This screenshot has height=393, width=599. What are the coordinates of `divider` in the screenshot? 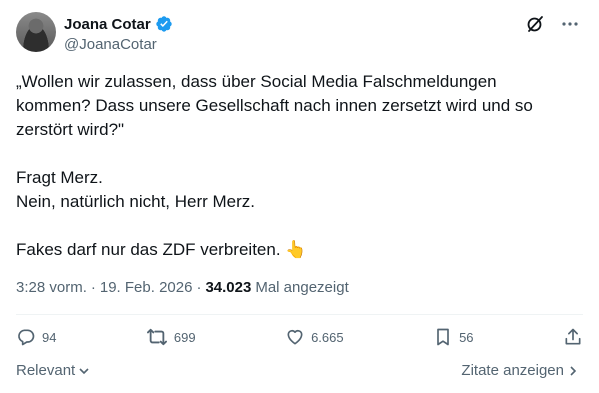 It's located at (299, 314).